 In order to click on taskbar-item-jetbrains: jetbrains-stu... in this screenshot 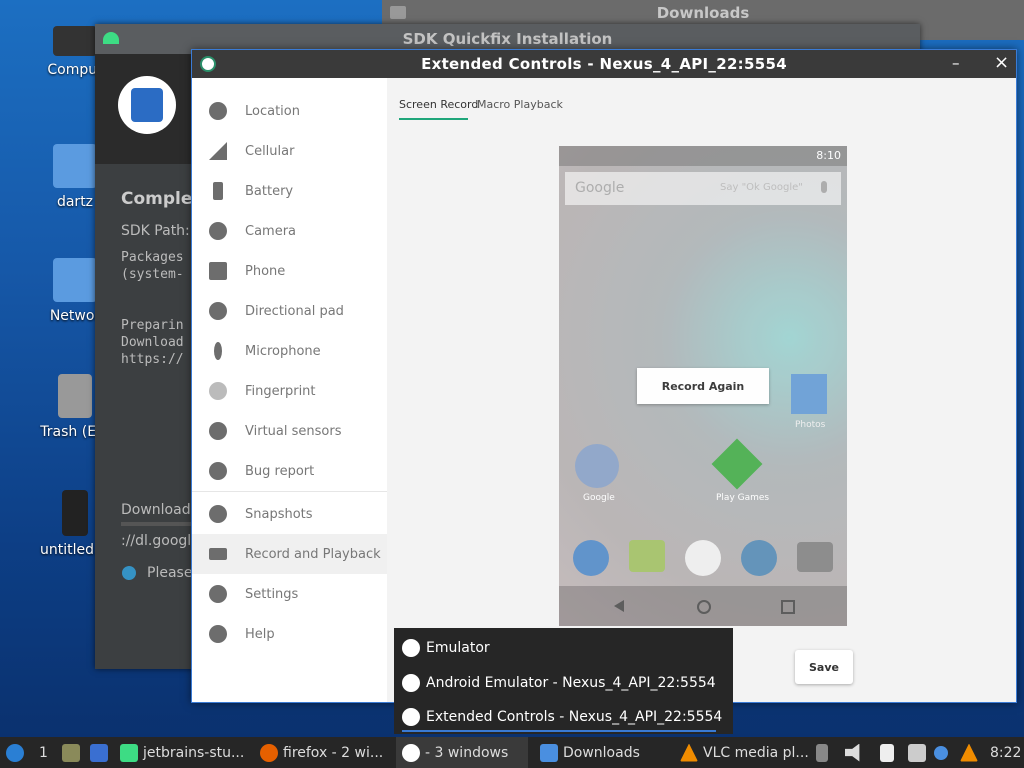, I will do `click(185, 752)`.